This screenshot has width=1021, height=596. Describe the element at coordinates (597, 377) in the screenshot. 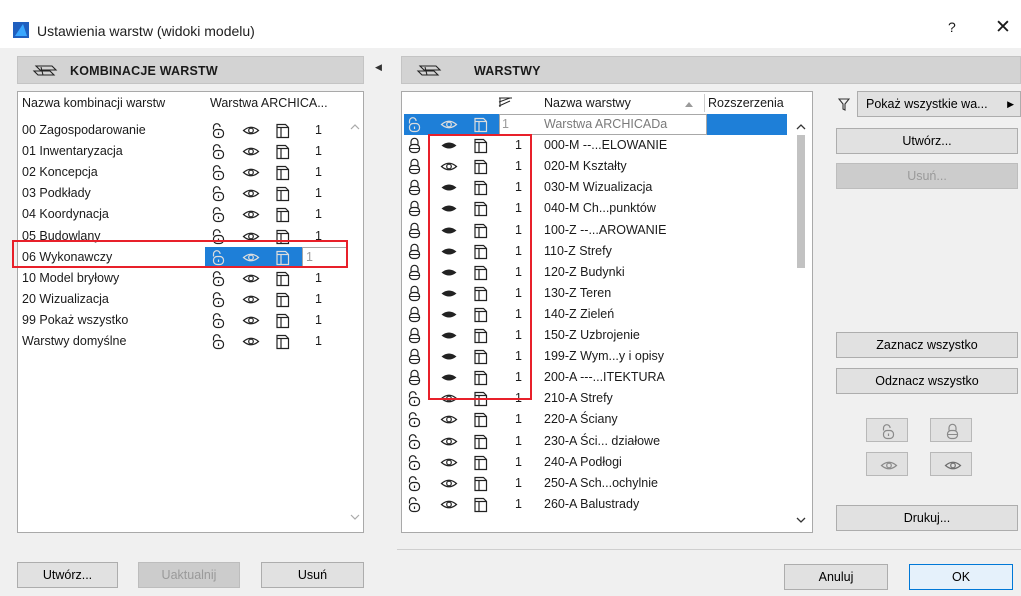

I see `layer-row: 1 200-A ---...ITEKTURA` at that location.